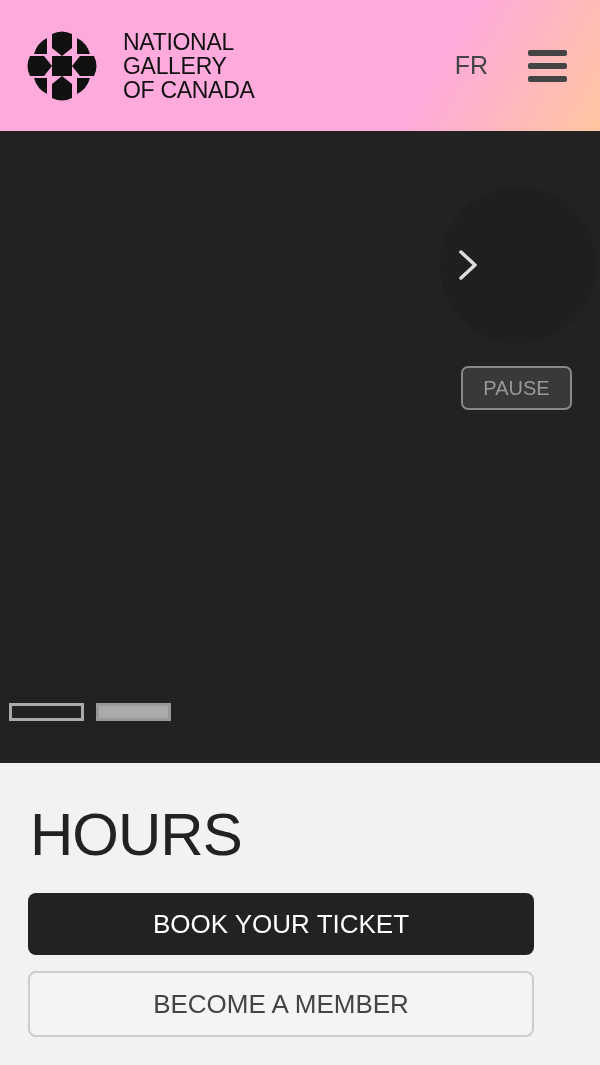 This screenshot has width=600, height=1065. What do you see at coordinates (136, 835) in the screenshot?
I see `section-heading: HOURS` at bounding box center [136, 835].